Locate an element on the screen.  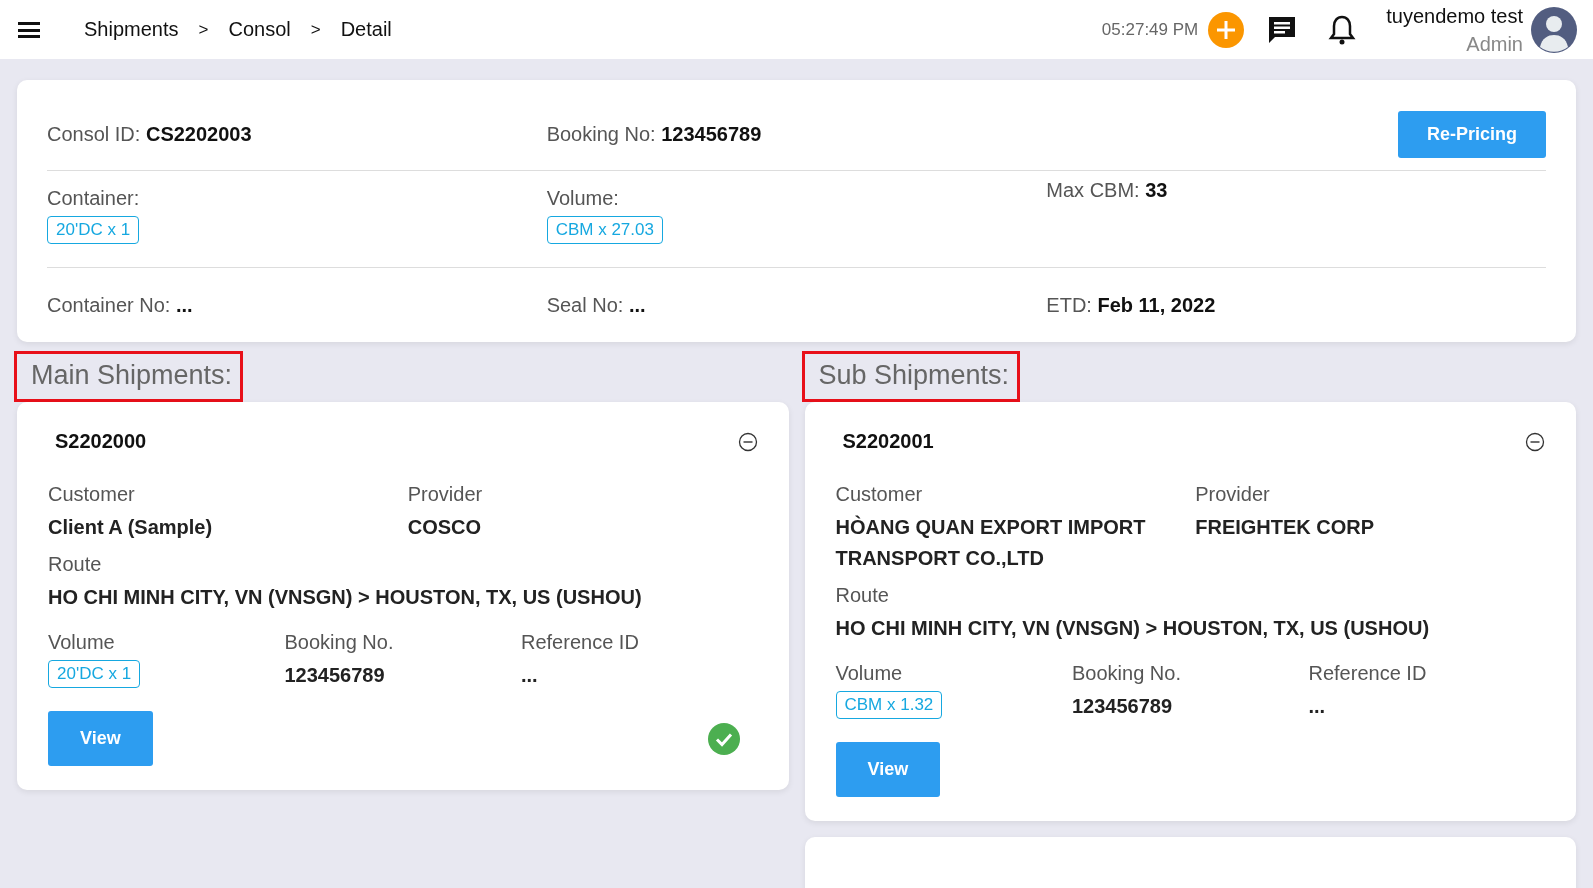
shipment-id: S2202000 is located at coordinates (101, 441).